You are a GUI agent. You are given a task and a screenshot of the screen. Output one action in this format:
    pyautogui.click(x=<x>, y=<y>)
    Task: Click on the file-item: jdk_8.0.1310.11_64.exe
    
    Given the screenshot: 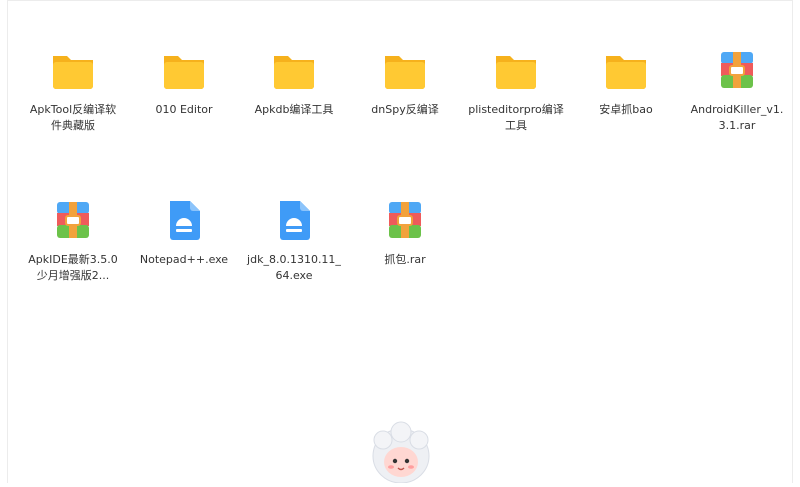 What is the action you would take?
    pyautogui.click(x=294, y=240)
    